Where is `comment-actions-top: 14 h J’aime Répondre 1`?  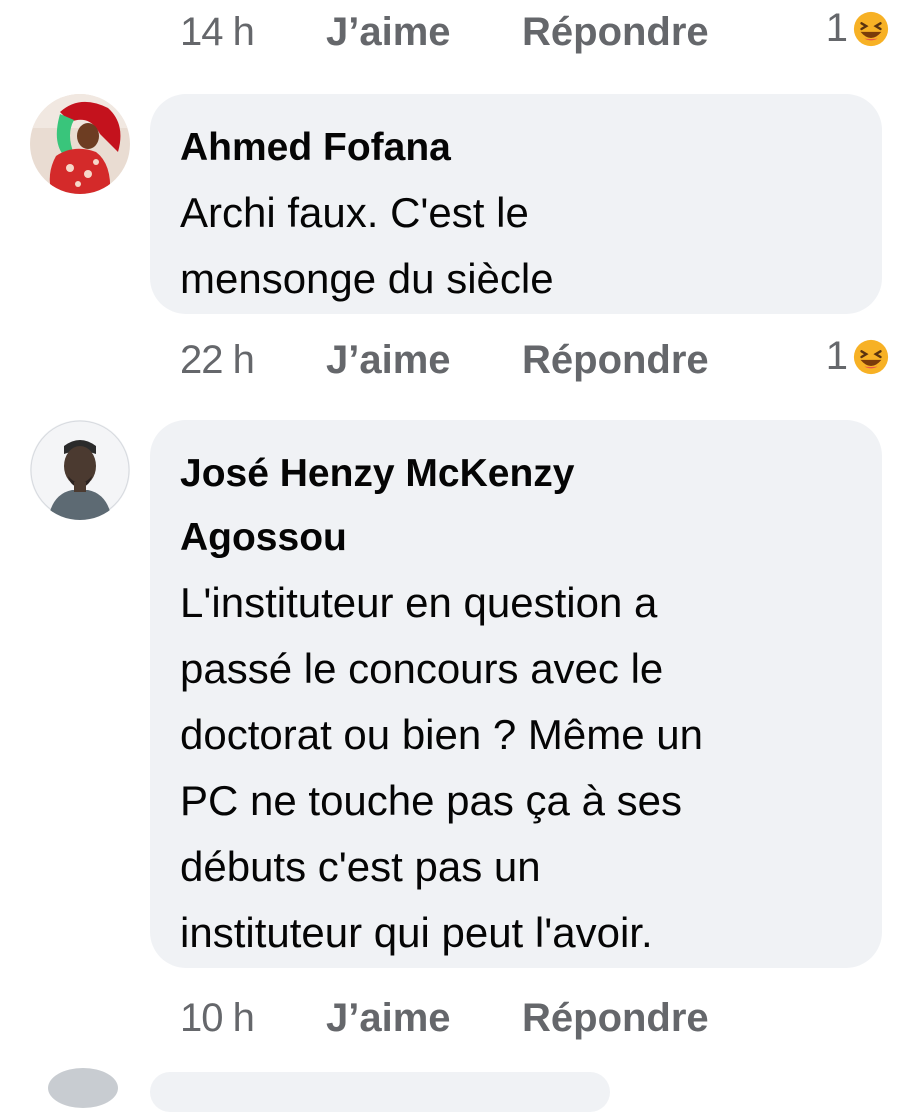 comment-actions-top: 14 h J’aime Répondre 1 is located at coordinates (535, 32).